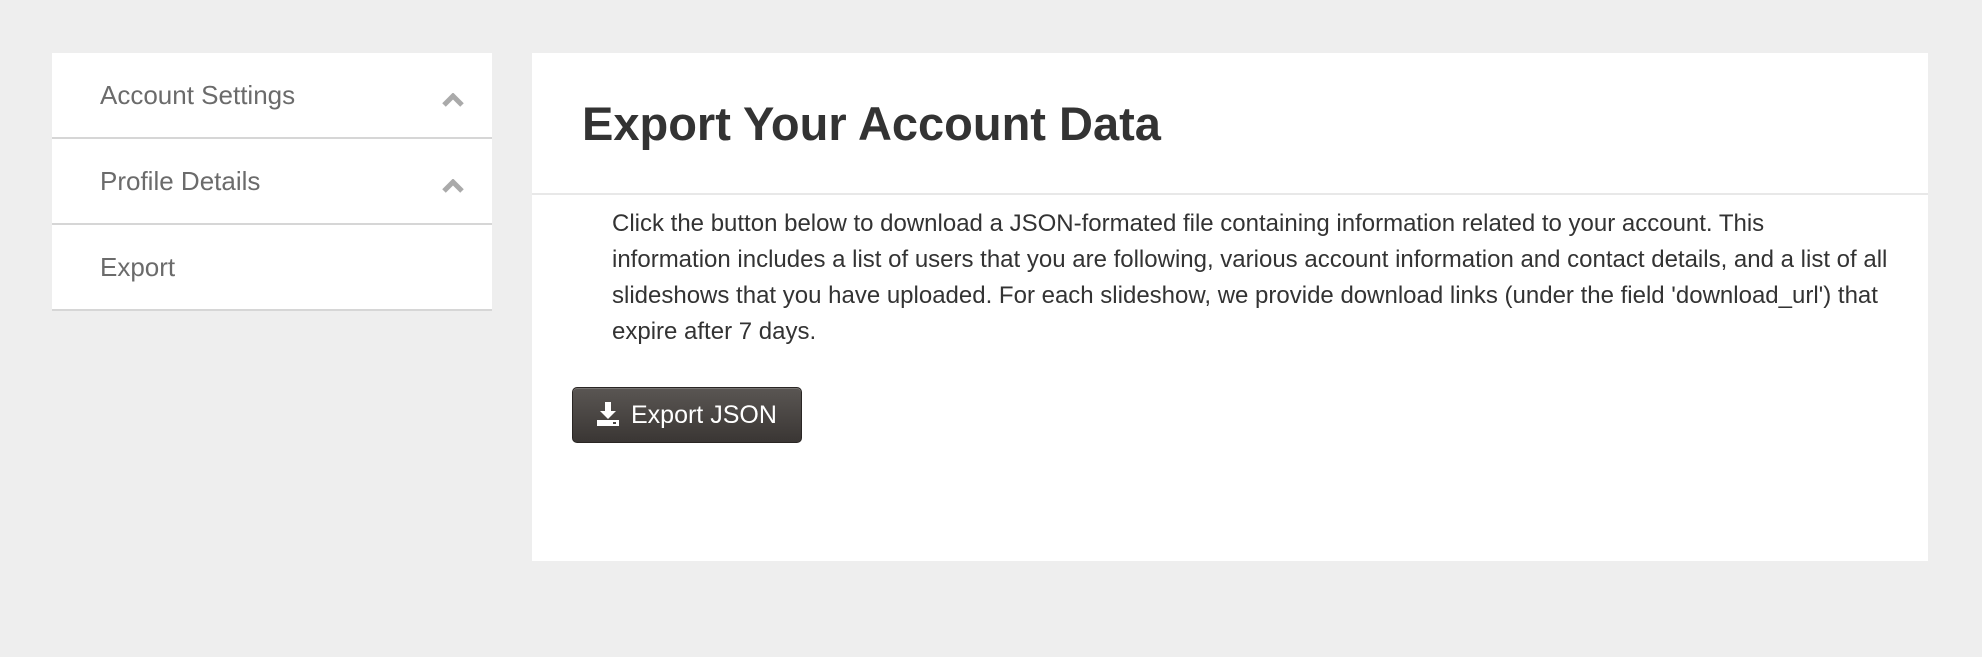  What do you see at coordinates (272, 268) in the screenshot?
I see `sidebar-item-export: Export` at bounding box center [272, 268].